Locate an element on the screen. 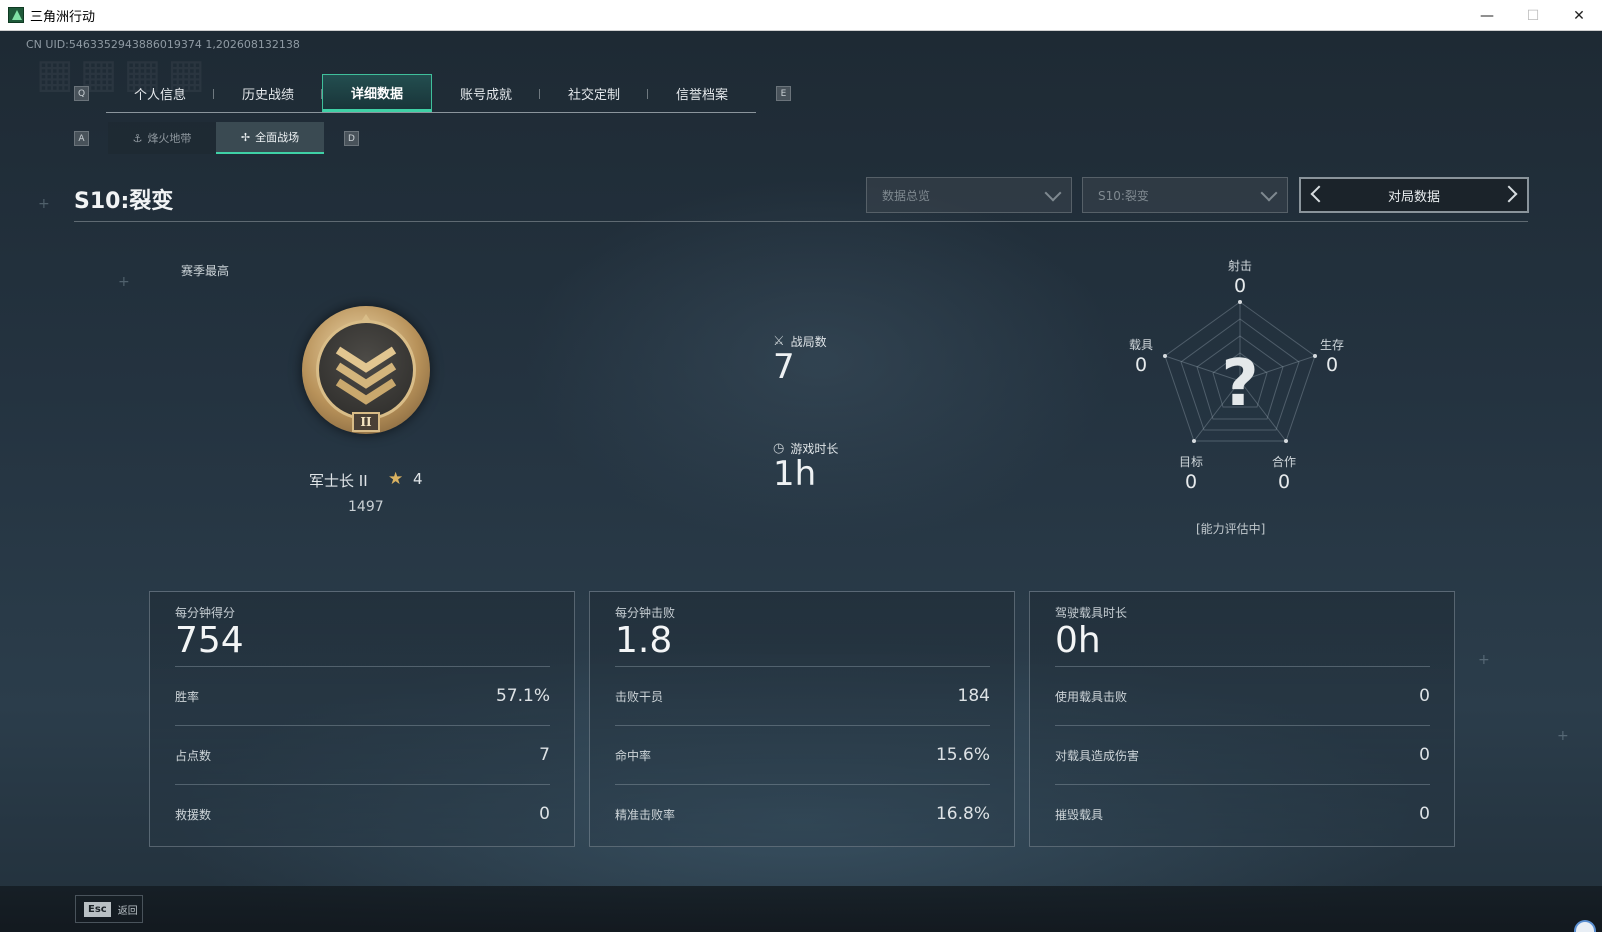  tab-credit: 信誉档案 is located at coordinates (702, 93).